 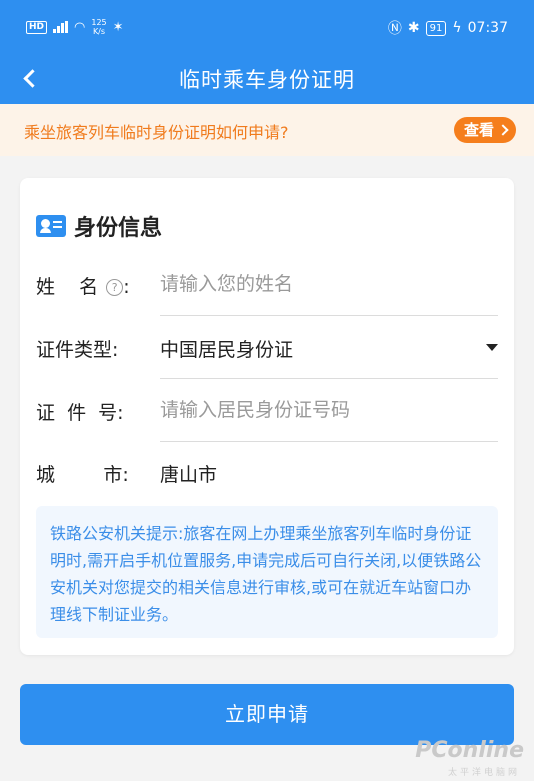 I want to click on hd-badge: HD, so click(x=37, y=27).